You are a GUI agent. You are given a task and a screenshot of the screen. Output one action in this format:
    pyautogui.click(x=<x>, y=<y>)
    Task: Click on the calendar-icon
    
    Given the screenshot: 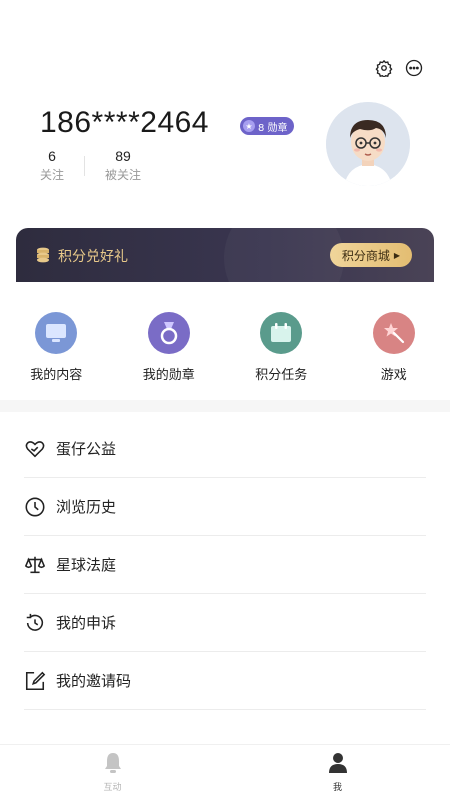 What is the action you would take?
    pyautogui.click(x=281, y=333)
    